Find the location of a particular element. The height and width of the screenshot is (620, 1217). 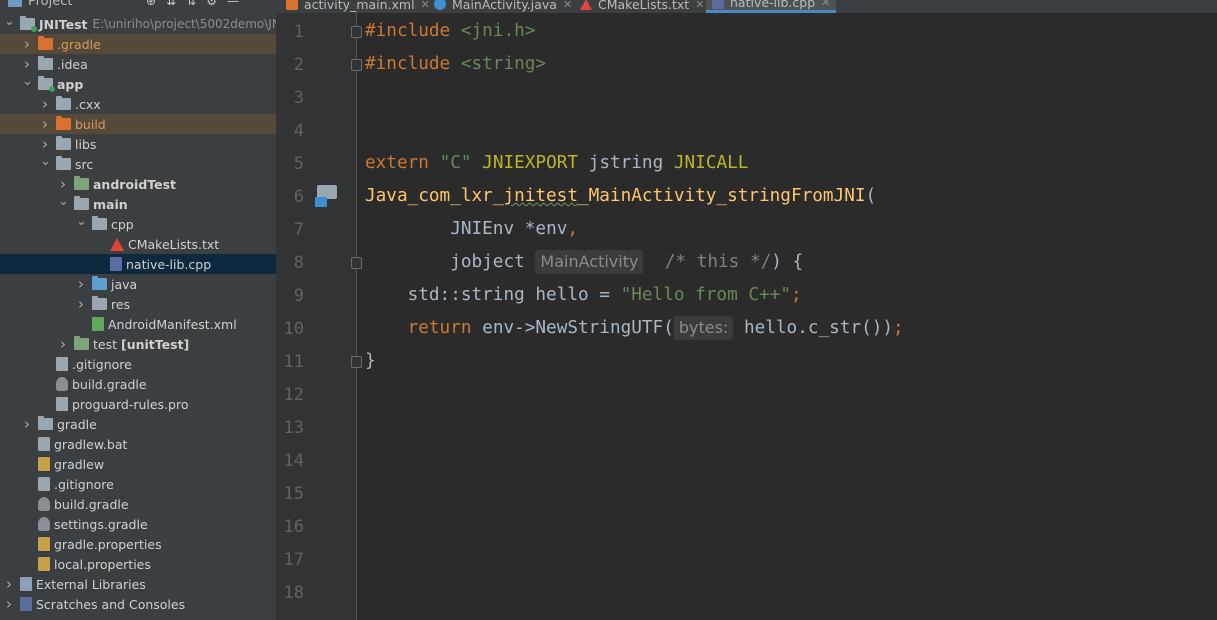

tree-item-label: gradle is located at coordinates (77, 424).